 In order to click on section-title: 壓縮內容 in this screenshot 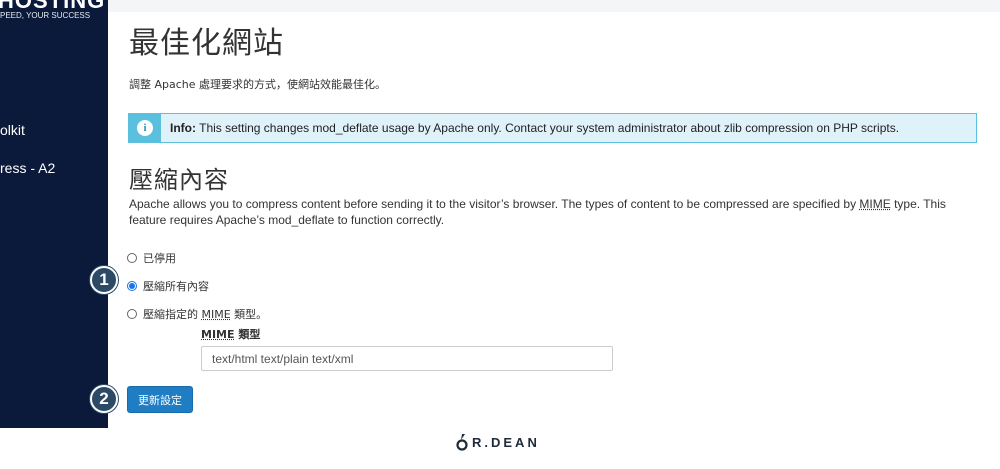, I will do `click(179, 180)`.